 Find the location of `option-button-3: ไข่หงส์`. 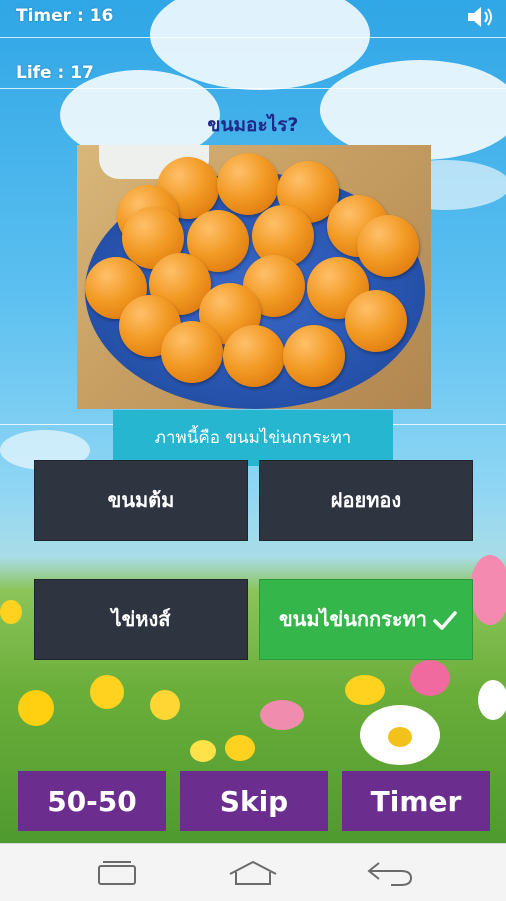

option-button-3: ไข่หงส์ is located at coordinates (141, 619).